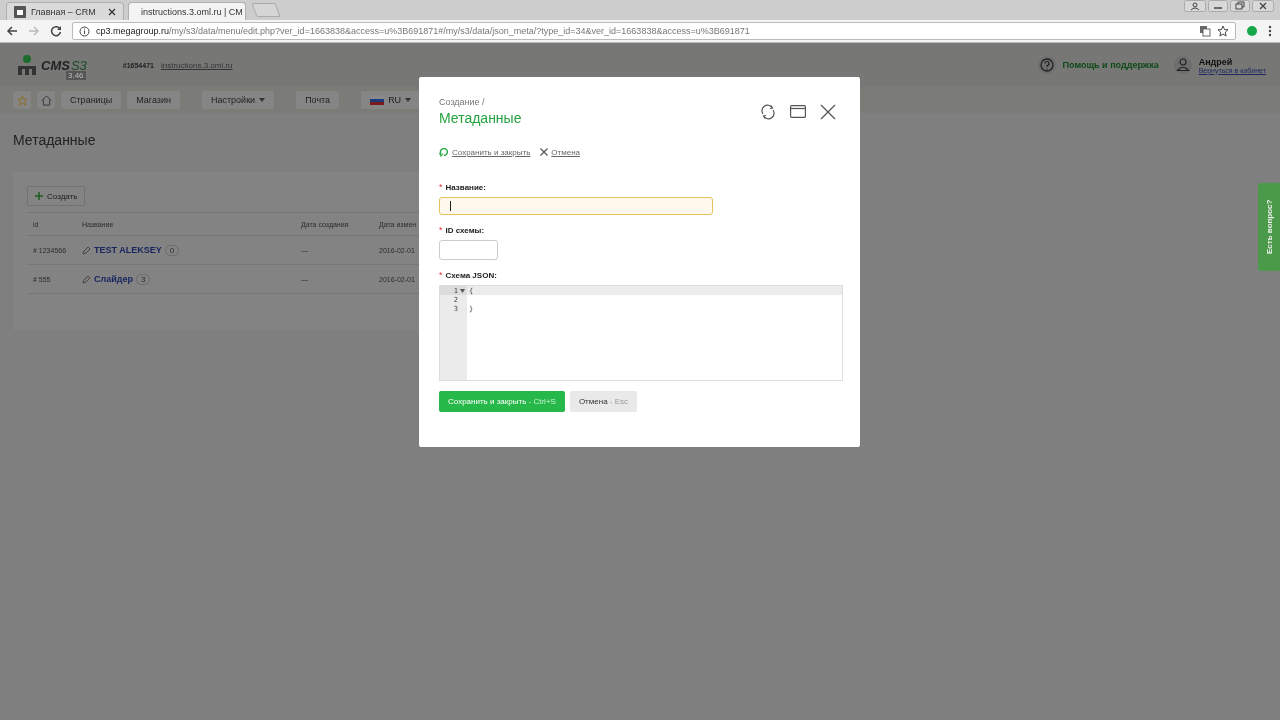  What do you see at coordinates (1216, 61) in the screenshot?
I see `user-name: Андрей` at bounding box center [1216, 61].